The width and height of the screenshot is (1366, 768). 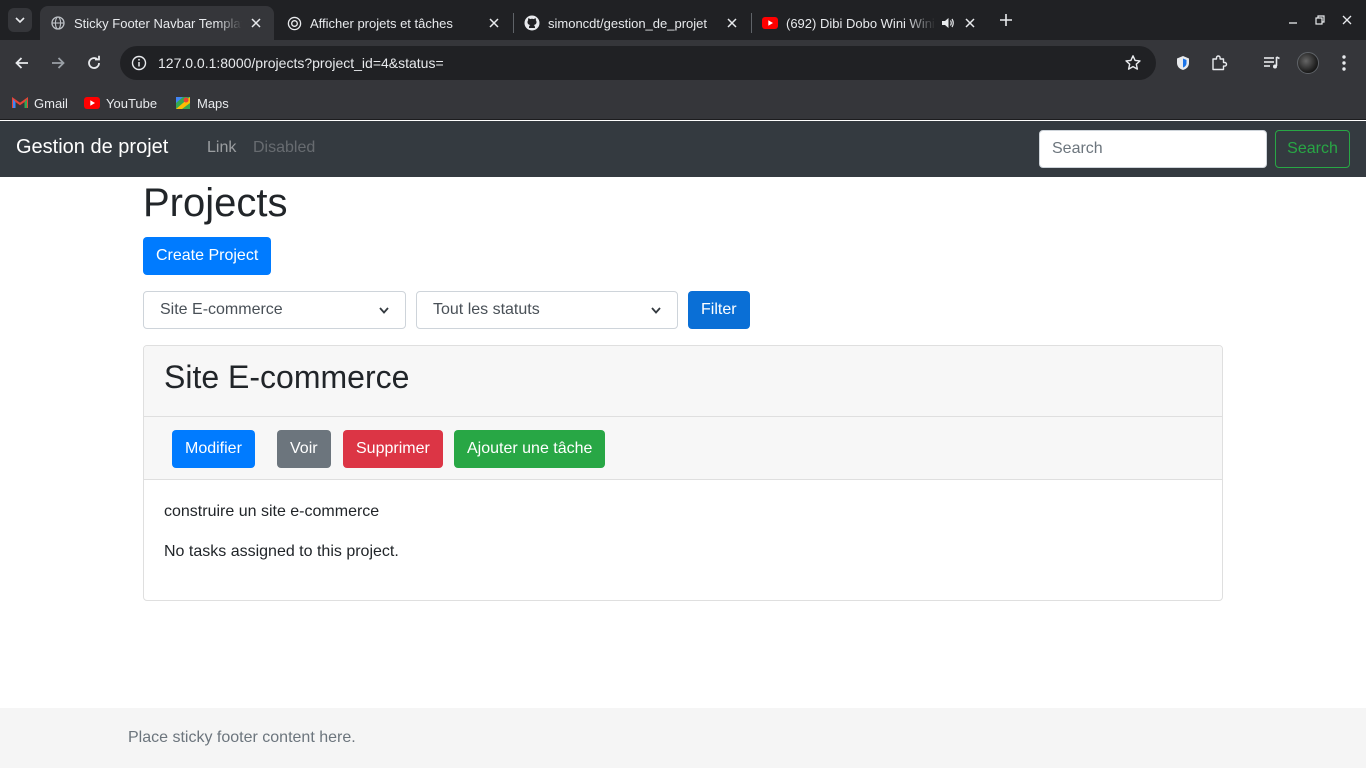 I want to click on bookmark-label: Gmail, so click(x=51, y=103).